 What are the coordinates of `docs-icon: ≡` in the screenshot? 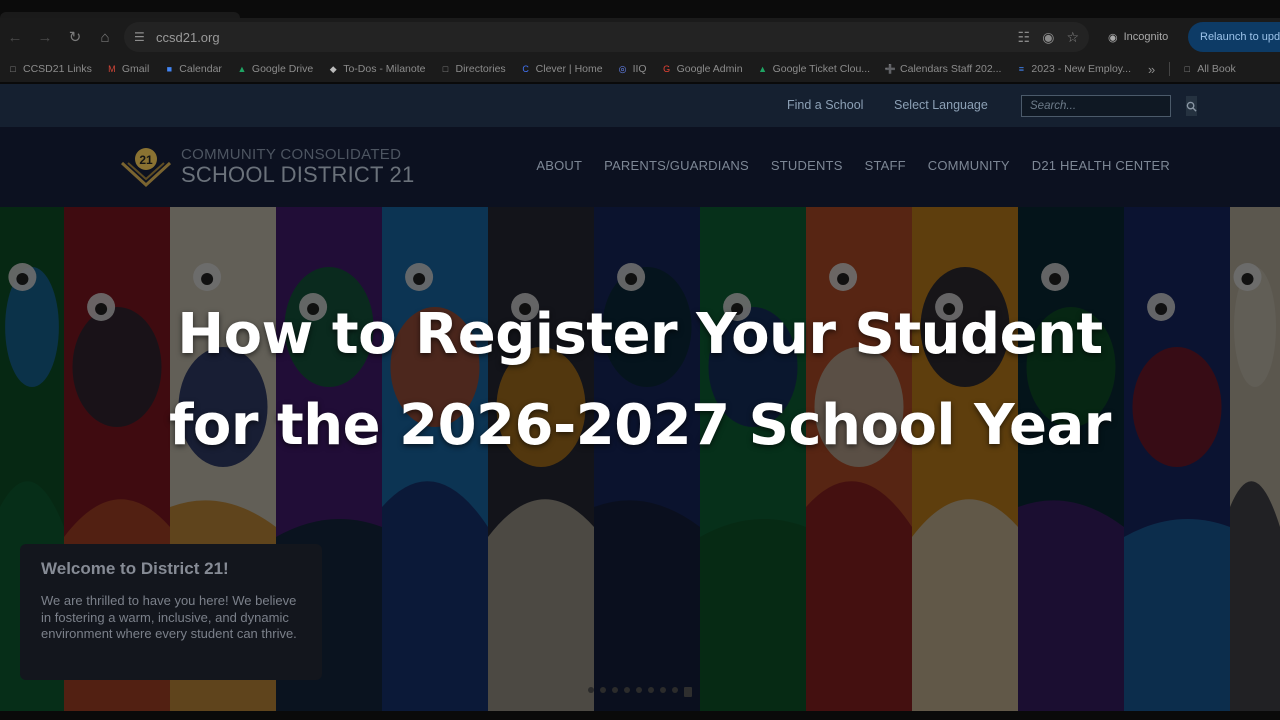 It's located at (1021, 69).